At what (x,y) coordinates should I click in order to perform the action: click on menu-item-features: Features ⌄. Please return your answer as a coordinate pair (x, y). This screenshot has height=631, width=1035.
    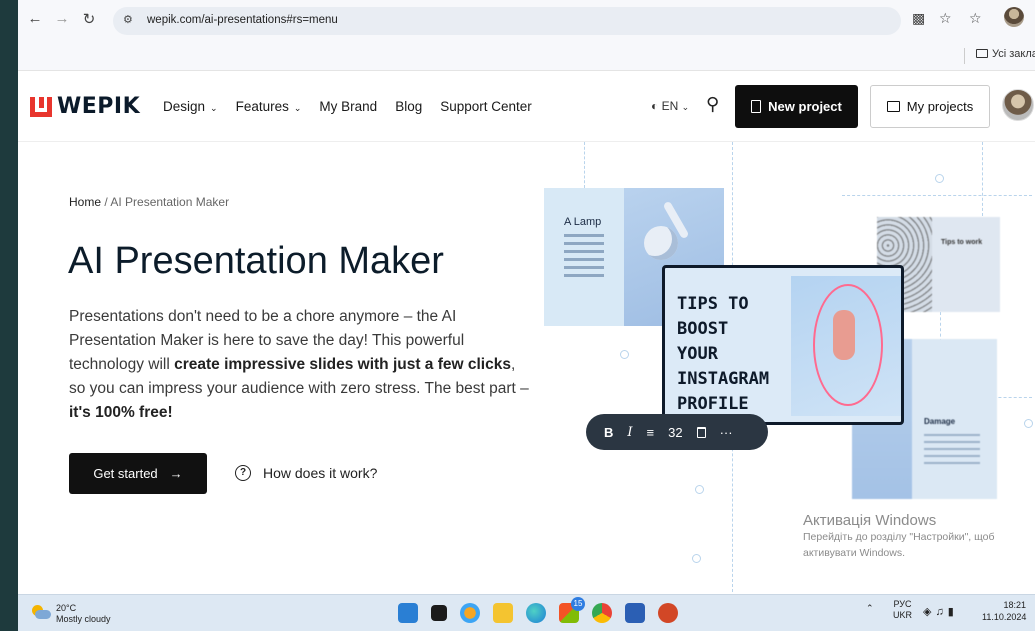
    Looking at the image, I should click on (269, 106).